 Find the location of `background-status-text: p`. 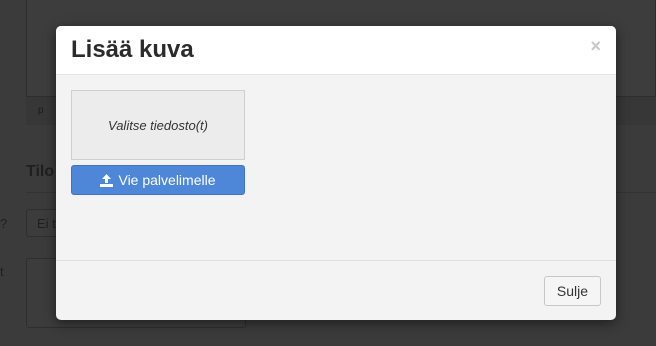

background-status-text: p is located at coordinates (41, 110).